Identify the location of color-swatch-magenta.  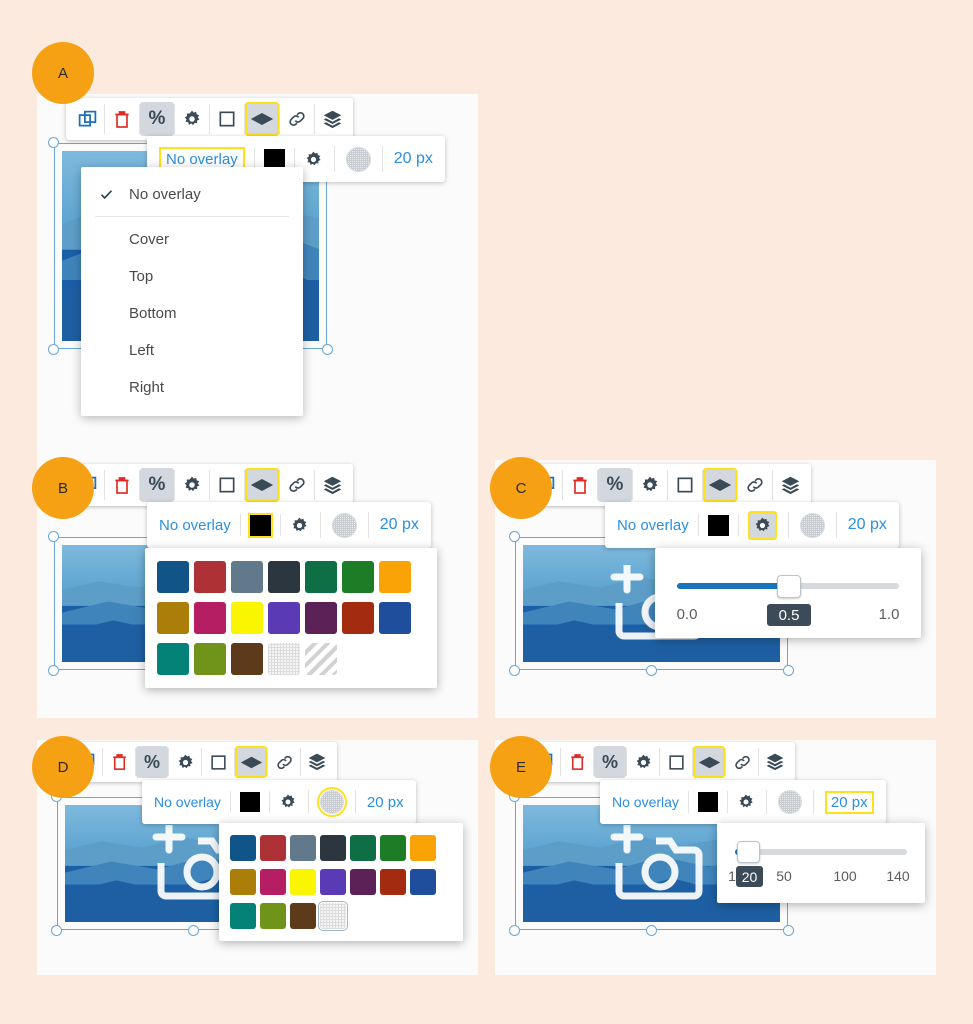
(210, 618).